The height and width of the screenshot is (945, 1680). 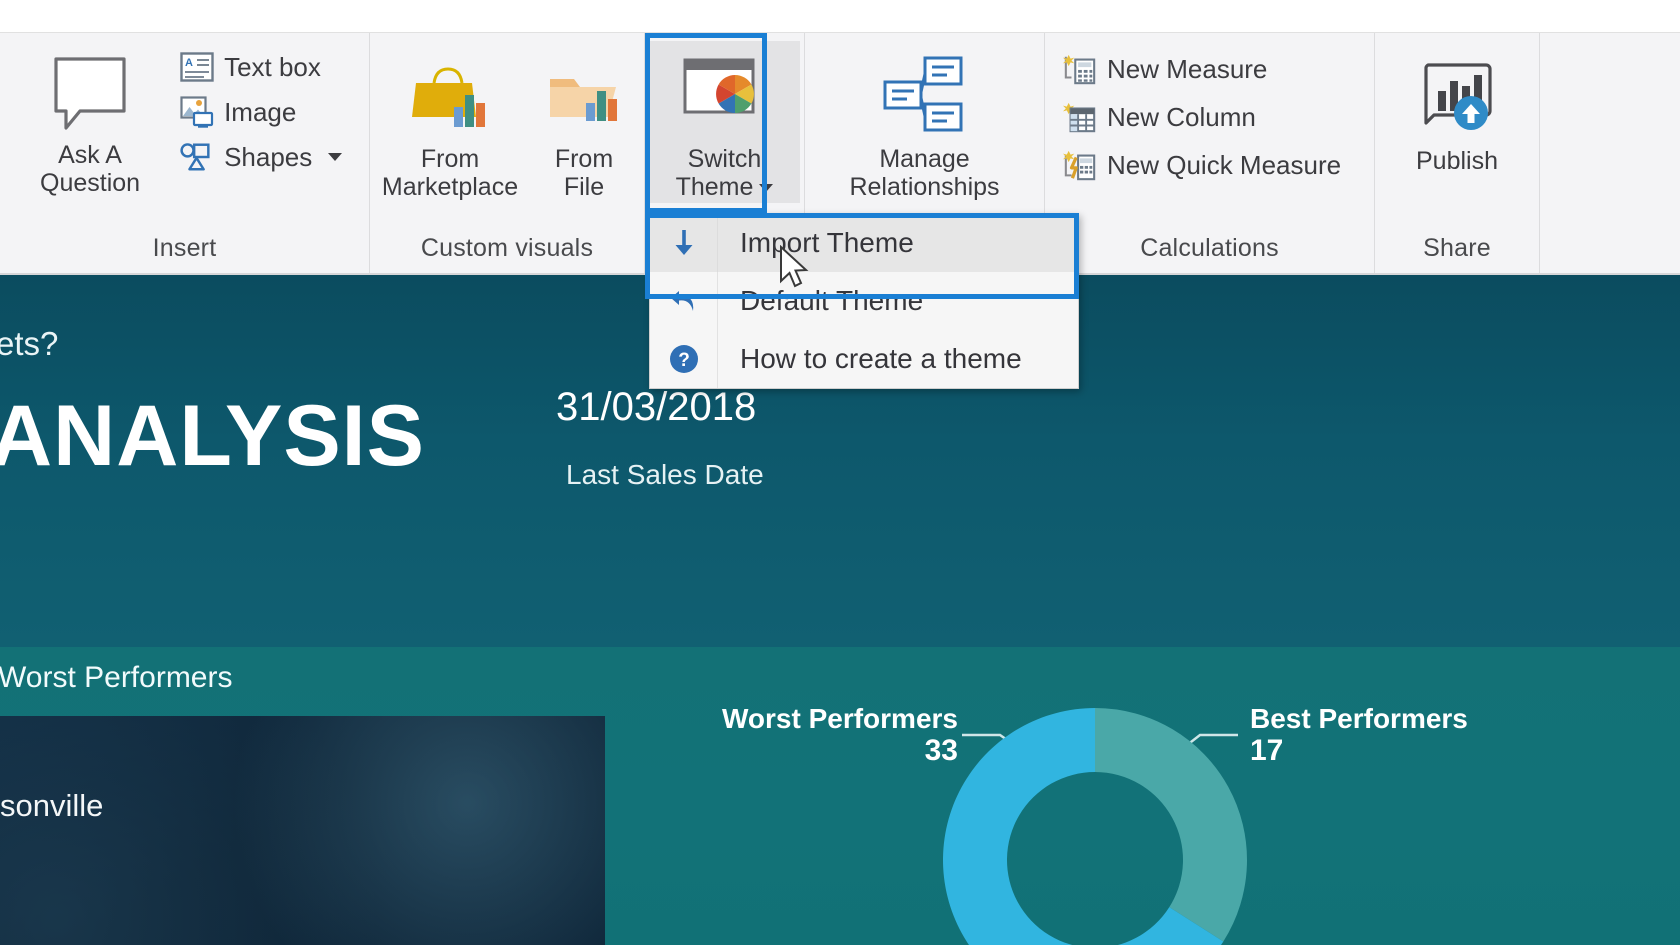 I want to click on menu-item-how-to-create-a-theme-label: How to create a theme, so click(x=881, y=358).